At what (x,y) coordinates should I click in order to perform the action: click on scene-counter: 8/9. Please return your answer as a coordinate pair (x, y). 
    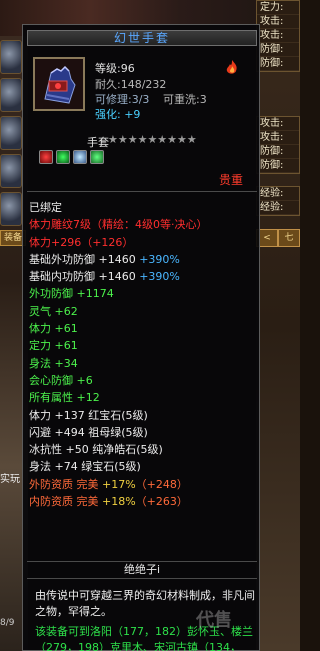
    Looking at the image, I should click on (7, 623).